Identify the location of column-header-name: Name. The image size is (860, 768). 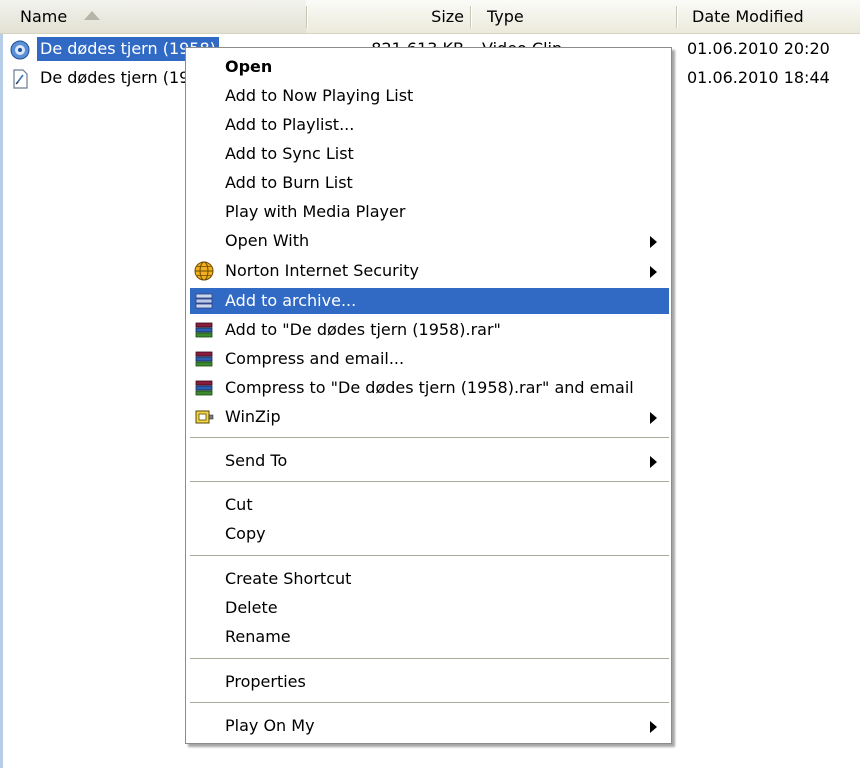
(153, 16).